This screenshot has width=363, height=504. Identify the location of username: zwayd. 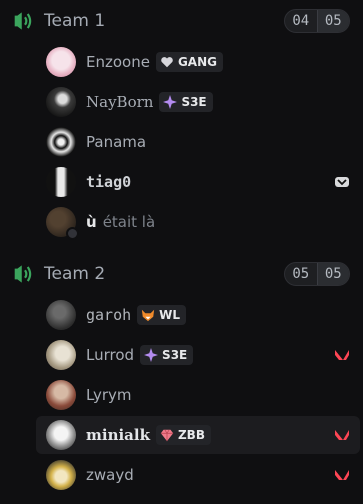
(110, 475).